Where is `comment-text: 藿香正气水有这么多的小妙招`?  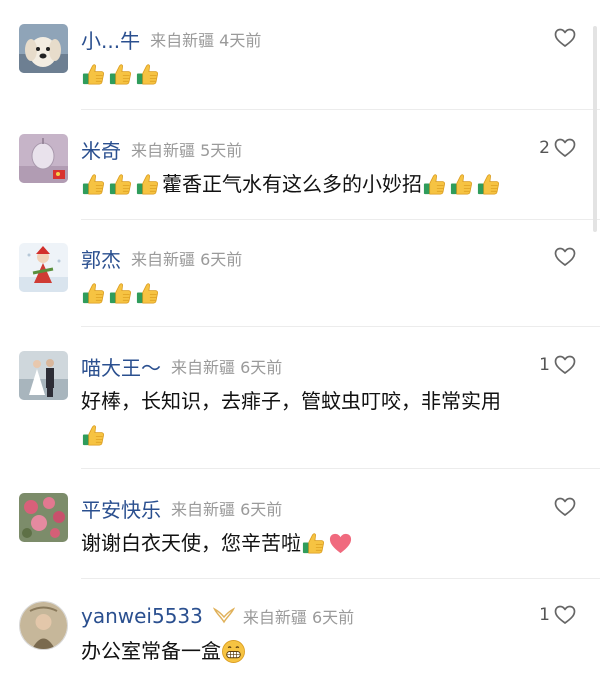 comment-text: 藿香正气水有这么多的小妙招 is located at coordinates (292, 184).